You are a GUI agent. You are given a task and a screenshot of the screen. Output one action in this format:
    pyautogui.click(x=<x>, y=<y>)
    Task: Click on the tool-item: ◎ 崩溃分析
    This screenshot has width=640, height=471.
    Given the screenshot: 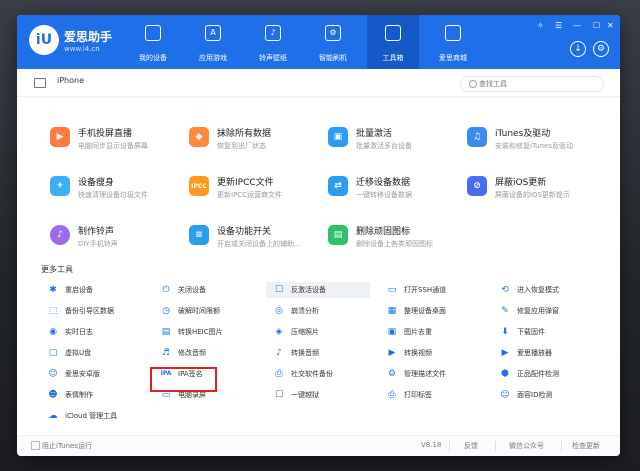 What is the action you would take?
    pyautogui.click(x=318, y=311)
    